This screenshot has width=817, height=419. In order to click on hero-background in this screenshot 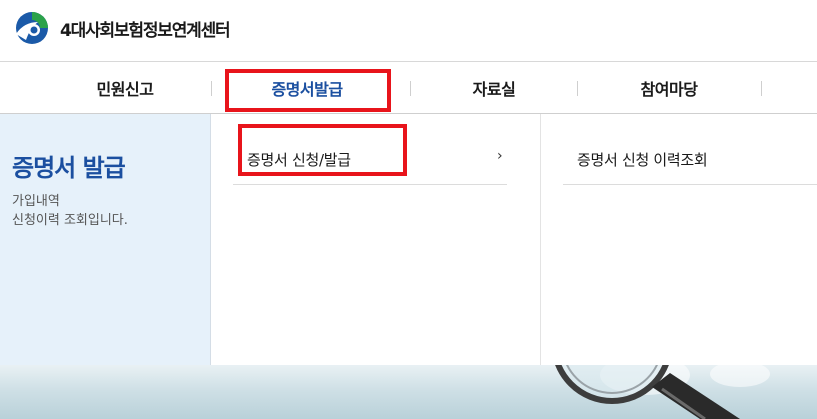, I will do `click(408, 392)`.